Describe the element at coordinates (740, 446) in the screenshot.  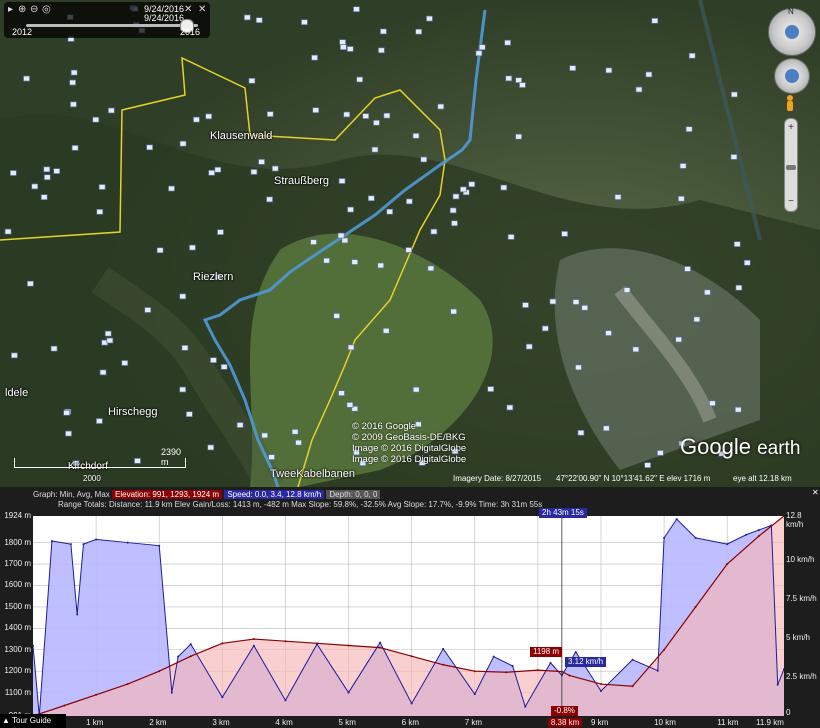
I see `google-earth-logo: Google earth` at that location.